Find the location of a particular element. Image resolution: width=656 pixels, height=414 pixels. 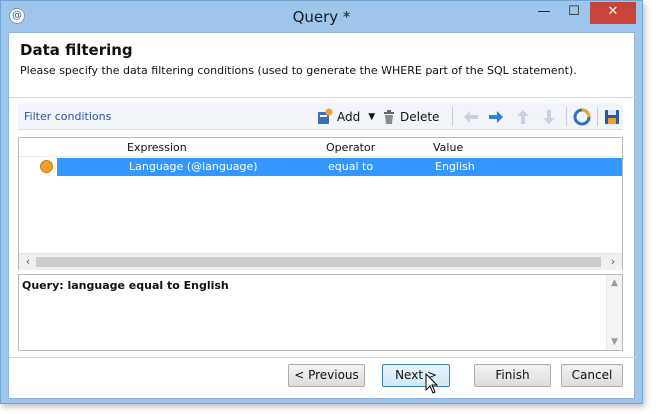

scroll-right-icon: › is located at coordinates (613, 262).